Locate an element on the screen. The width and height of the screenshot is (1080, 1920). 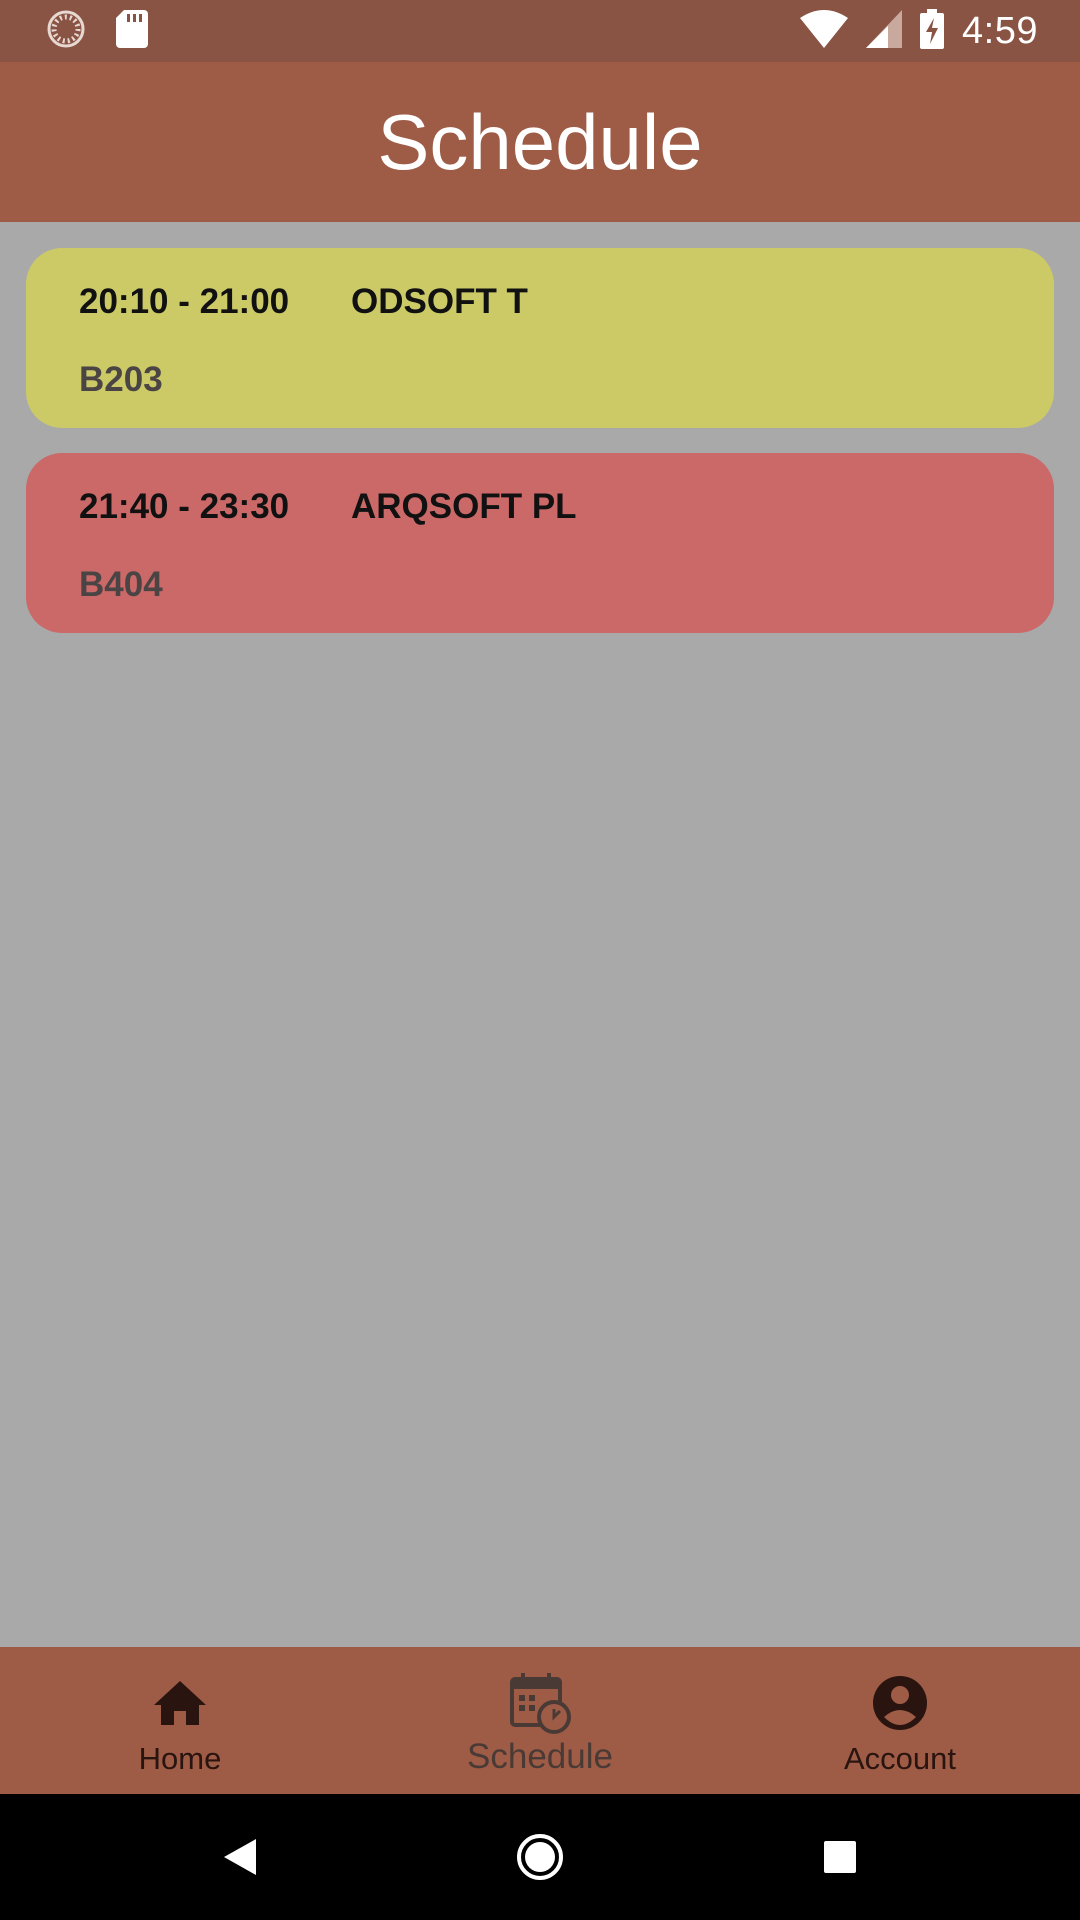
recents-icon is located at coordinates (840, 1857).